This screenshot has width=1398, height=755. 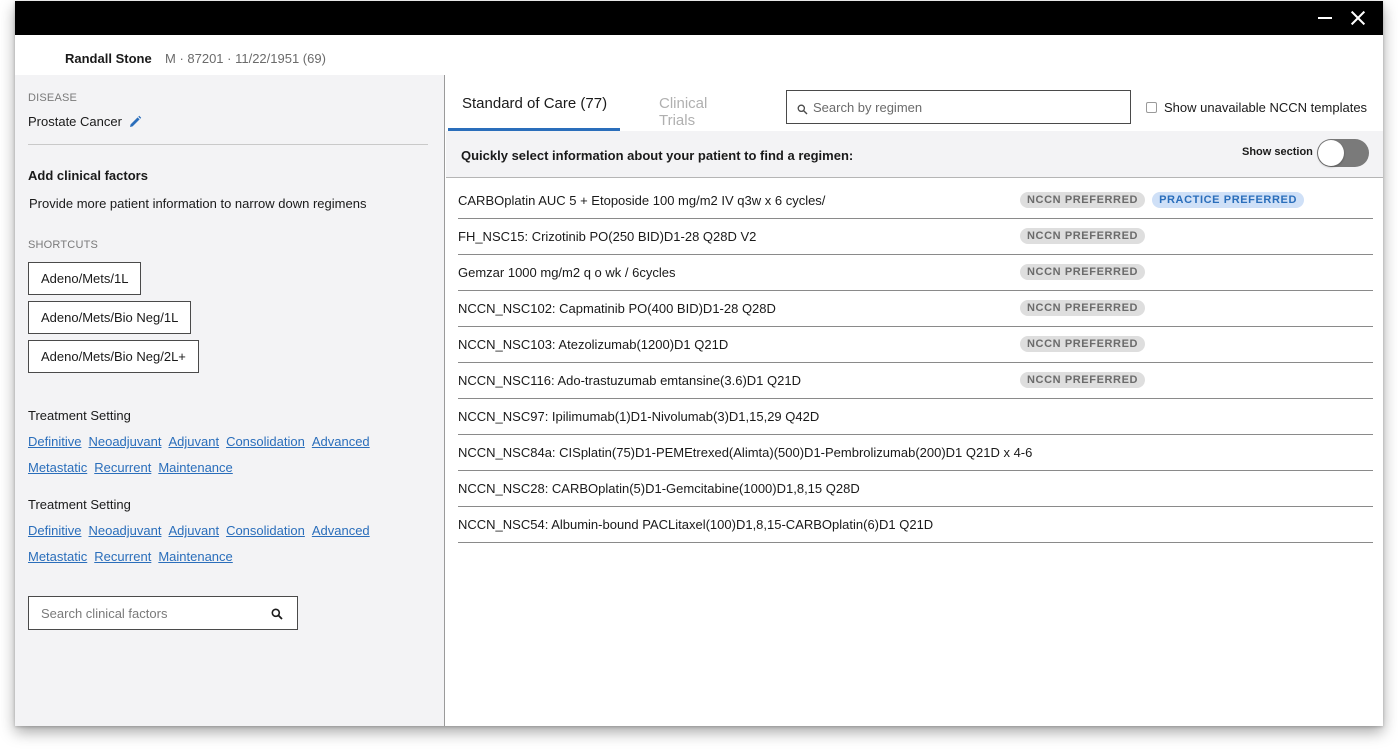 I want to click on tab-label: Standard of Care (77), so click(x=535, y=103).